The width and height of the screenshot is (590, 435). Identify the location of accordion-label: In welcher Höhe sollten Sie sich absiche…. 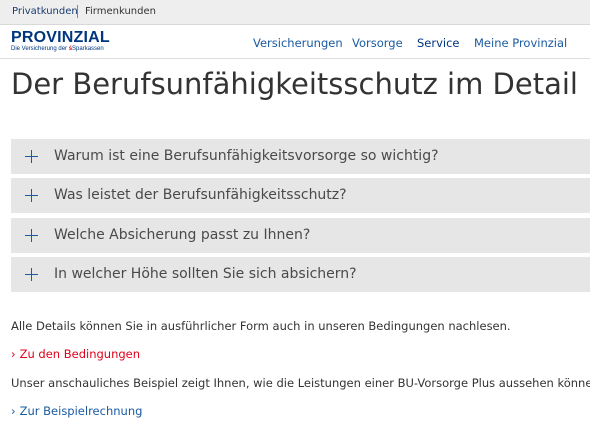
(205, 274).